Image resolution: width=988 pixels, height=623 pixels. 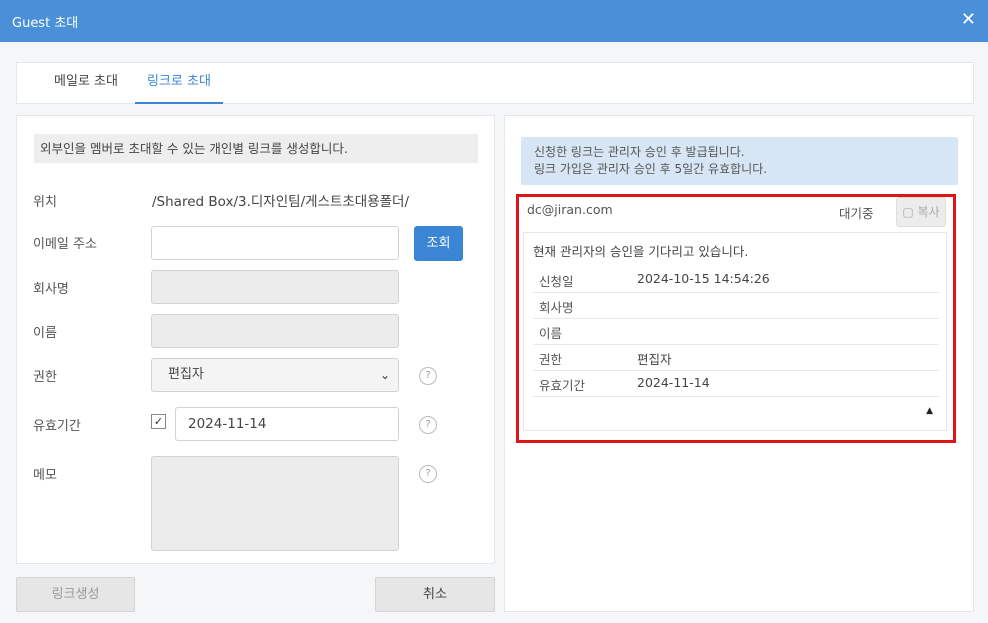 What do you see at coordinates (179, 83) in the screenshot?
I see `tab-invite-by-link: 링크로 초대` at bounding box center [179, 83].